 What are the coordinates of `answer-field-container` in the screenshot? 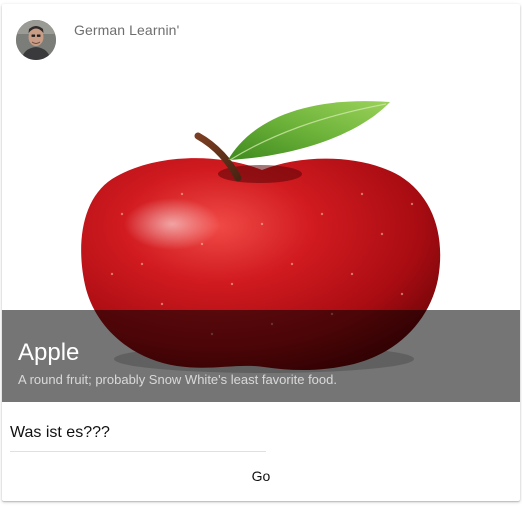 It's located at (138, 434).